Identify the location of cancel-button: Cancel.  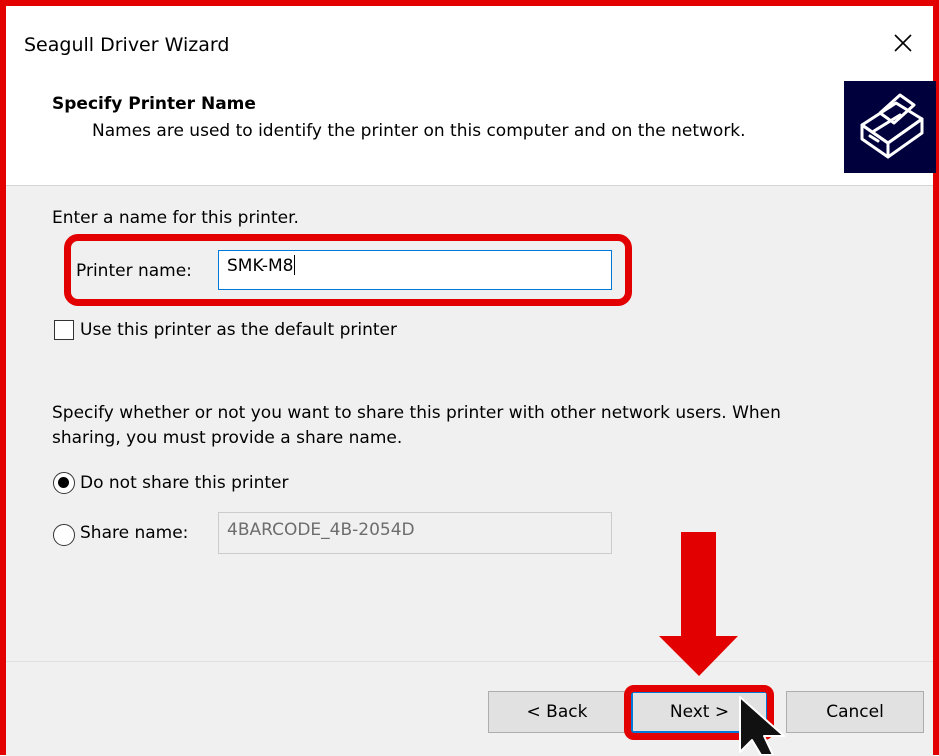
(855, 712).